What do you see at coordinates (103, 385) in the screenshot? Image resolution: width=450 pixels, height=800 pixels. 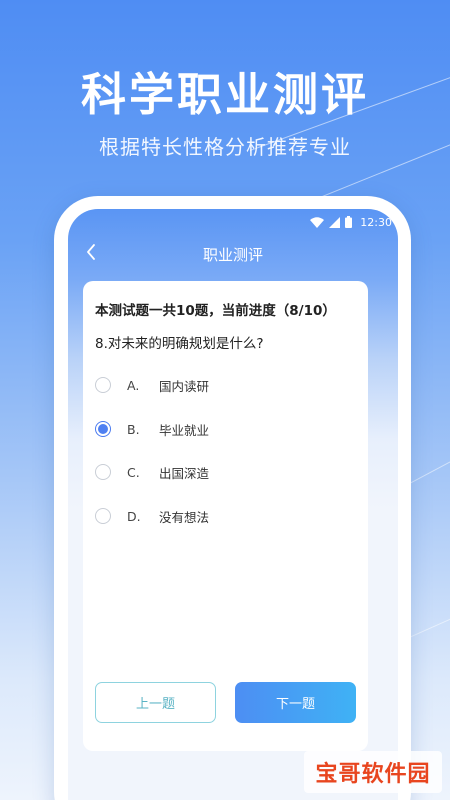 I see `option-a-radio` at bounding box center [103, 385].